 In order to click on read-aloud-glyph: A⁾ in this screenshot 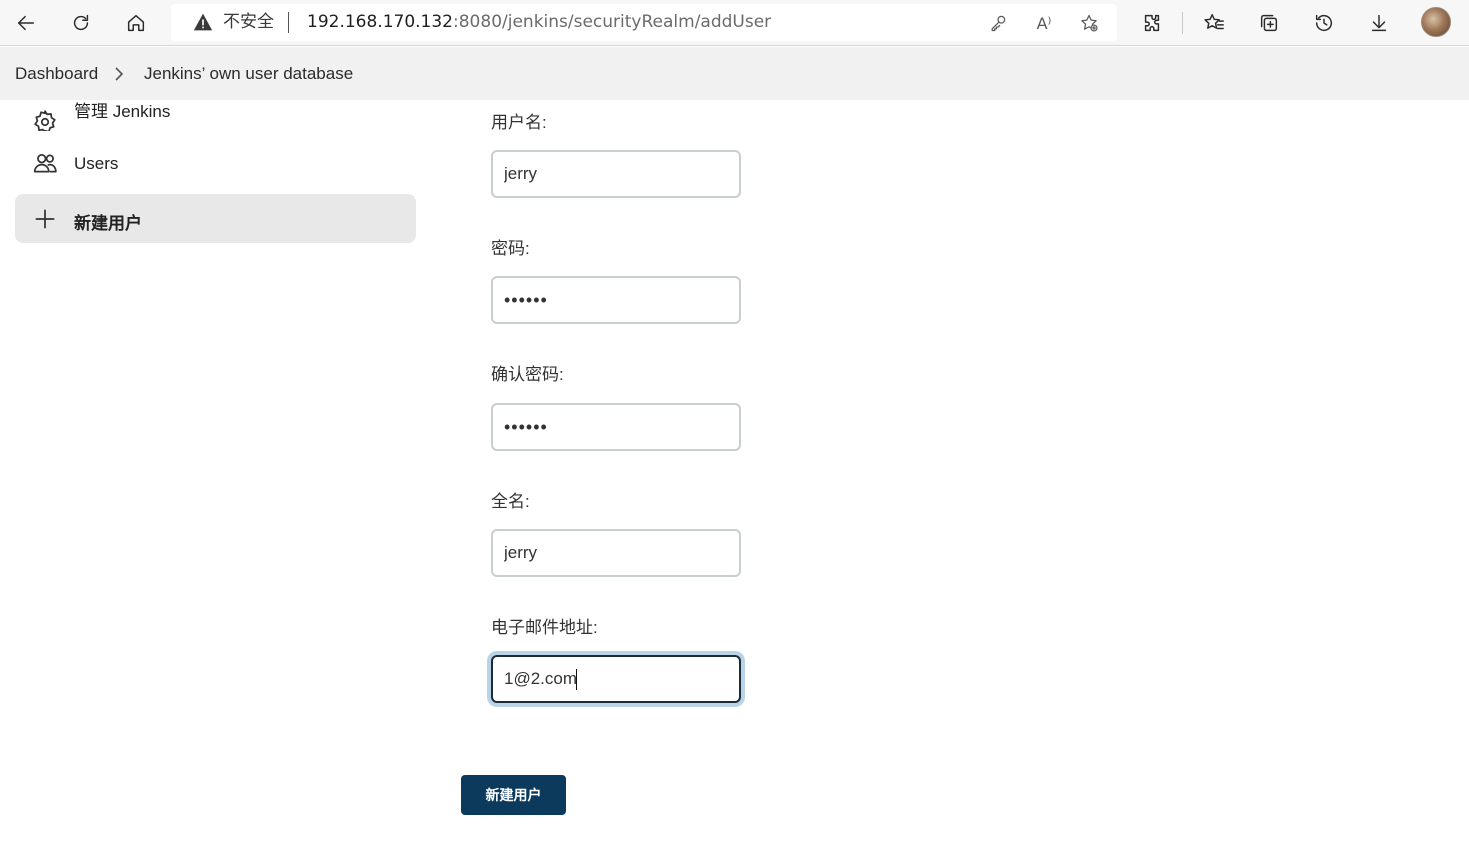, I will do `click(1044, 23)`.